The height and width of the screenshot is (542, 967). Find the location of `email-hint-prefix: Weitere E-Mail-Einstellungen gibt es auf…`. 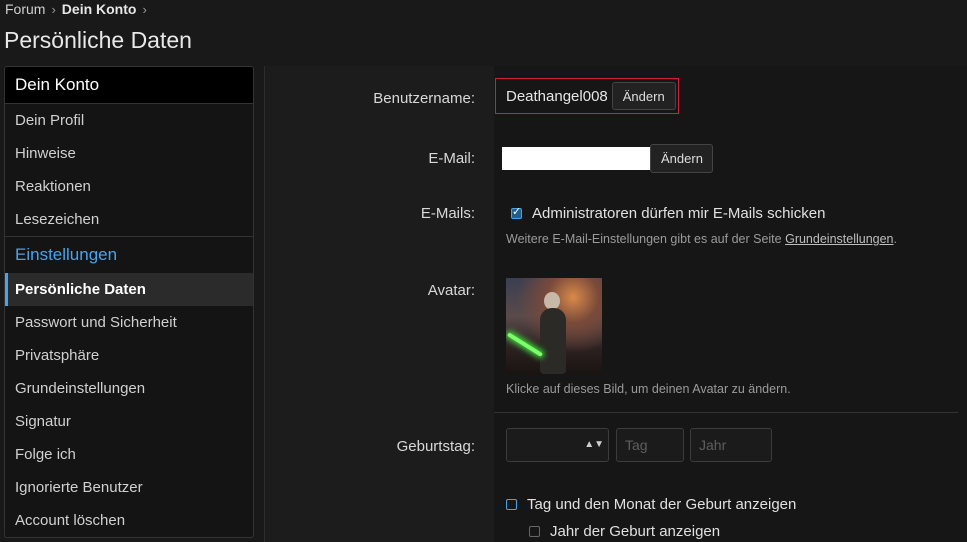

email-hint-prefix: Weitere E-Mail-Einstellungen gibt es auf… is located at coordinates (644, 239).